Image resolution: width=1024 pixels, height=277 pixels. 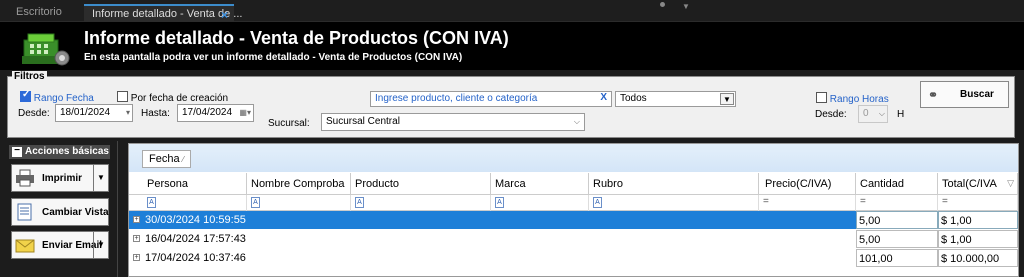 I want to click on group-by-label: Fecha, so click(x=164, y=159).